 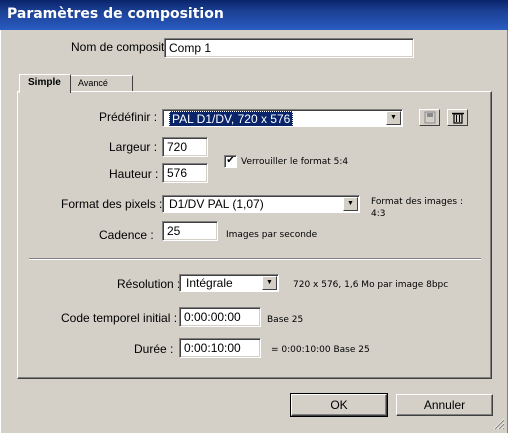 What do you see at coordinates (254, 15) in the screenshot?
I see `window-title: Paramètres de composition` at bounding box center [254, 15].